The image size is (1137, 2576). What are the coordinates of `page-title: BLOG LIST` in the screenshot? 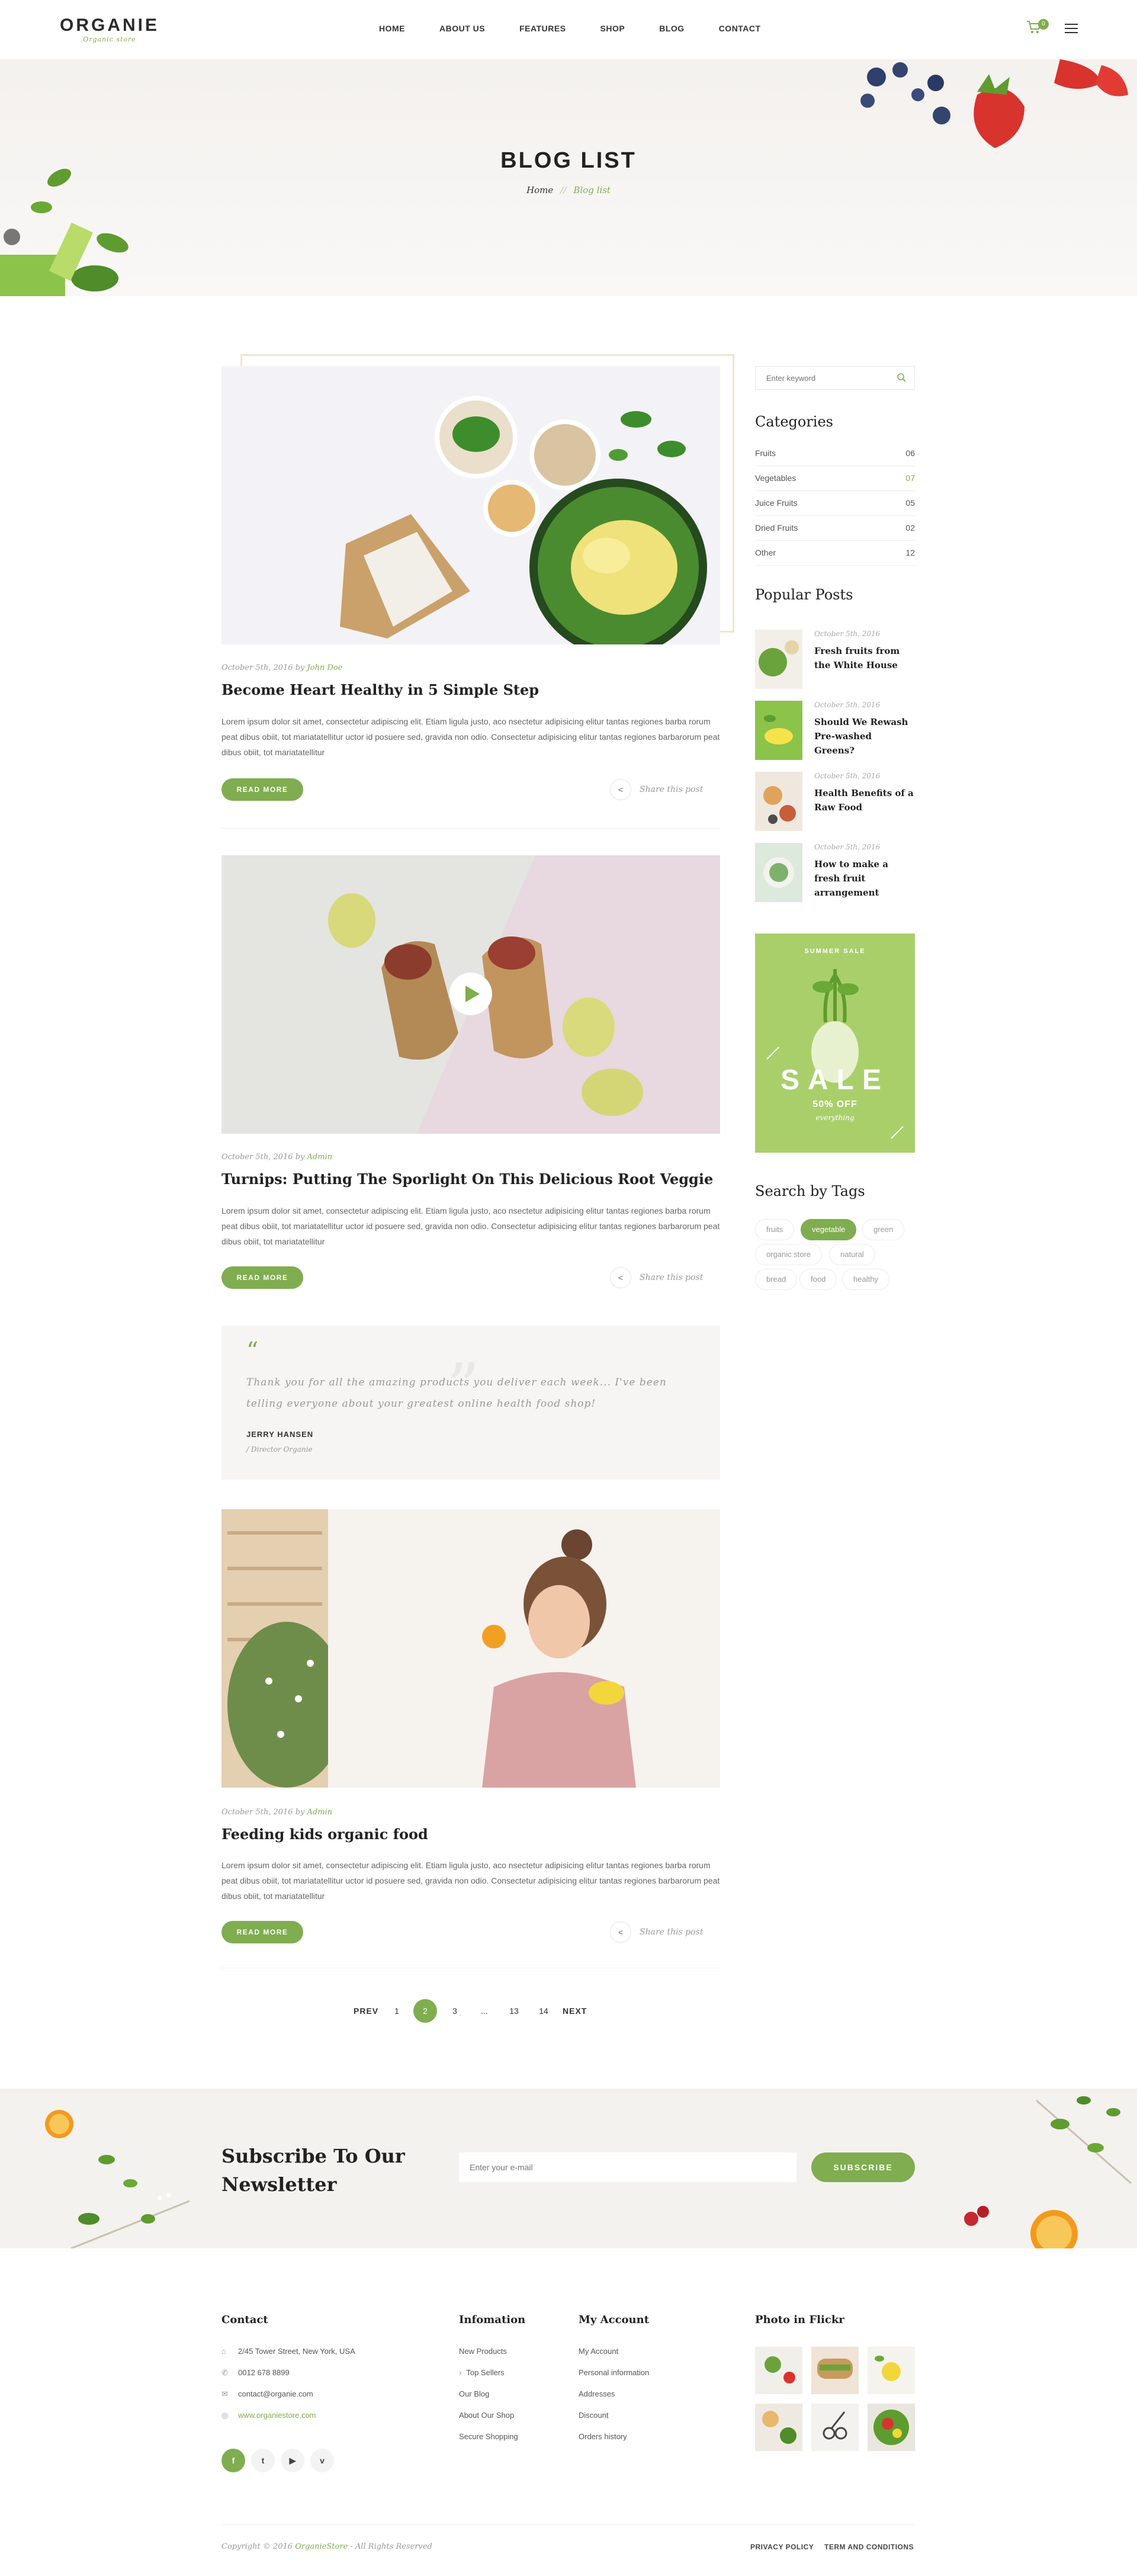 It's located at (568, 160).